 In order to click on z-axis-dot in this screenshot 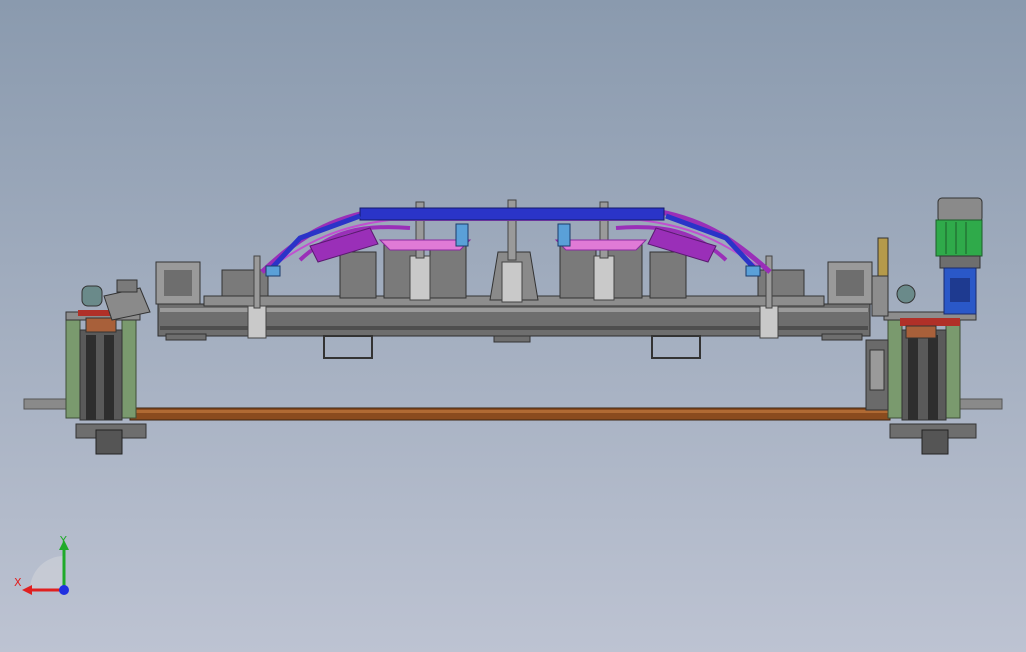, I will do `click(64, 590)`.